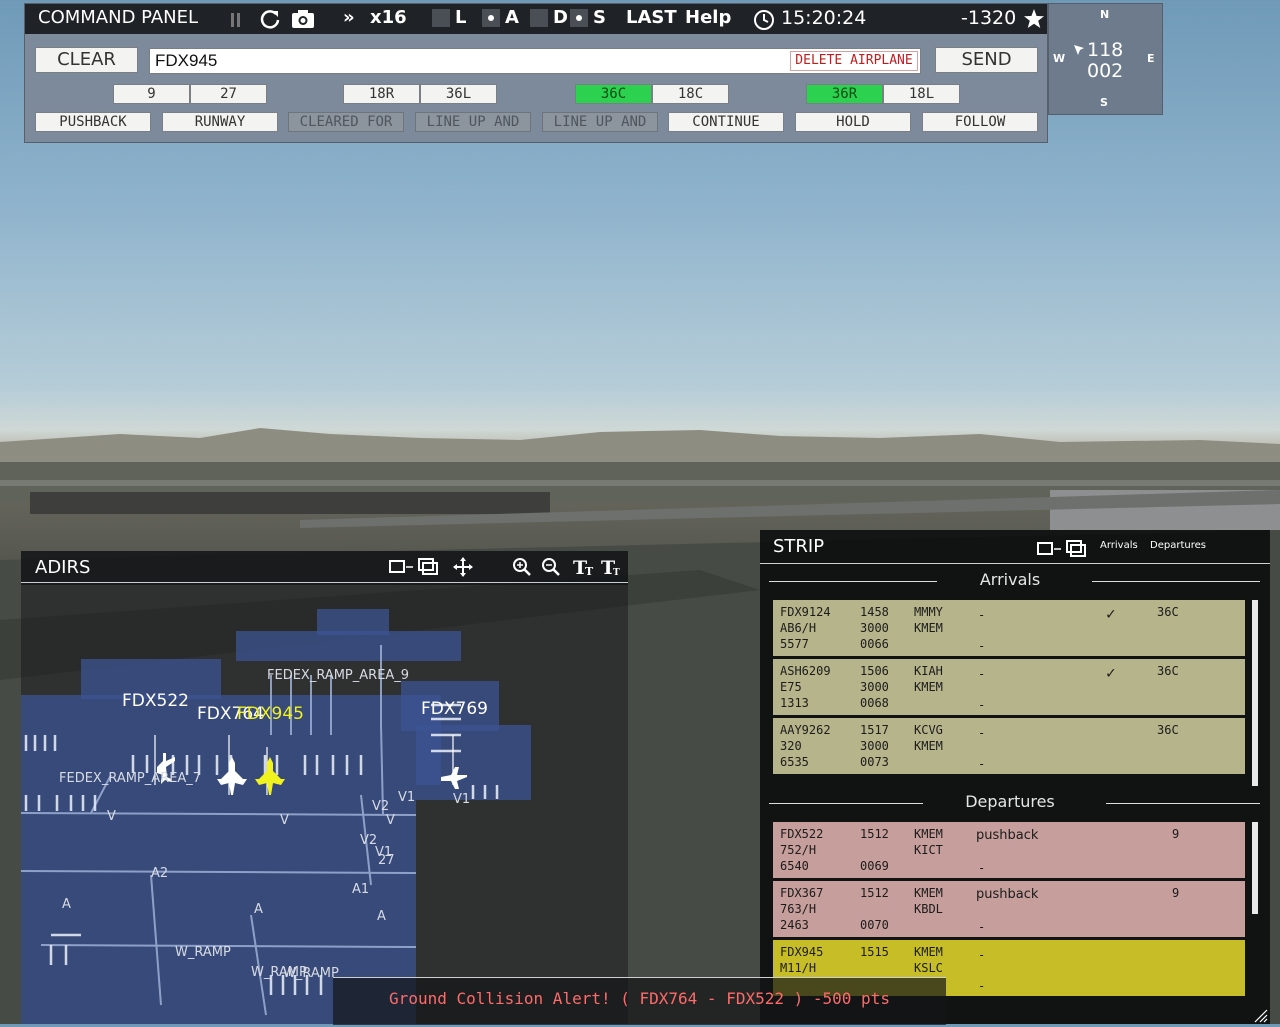  What do you see at coordinates (1261, 1017) in the screenshot?
I see `resize-grip-icon` at bounding box center [1261, 1017].